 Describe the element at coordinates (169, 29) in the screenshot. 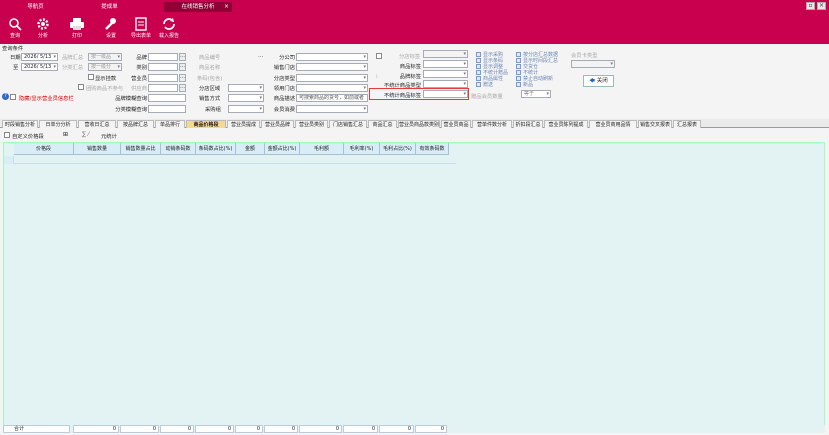

I see `reload-button: 载入报告` at that location.